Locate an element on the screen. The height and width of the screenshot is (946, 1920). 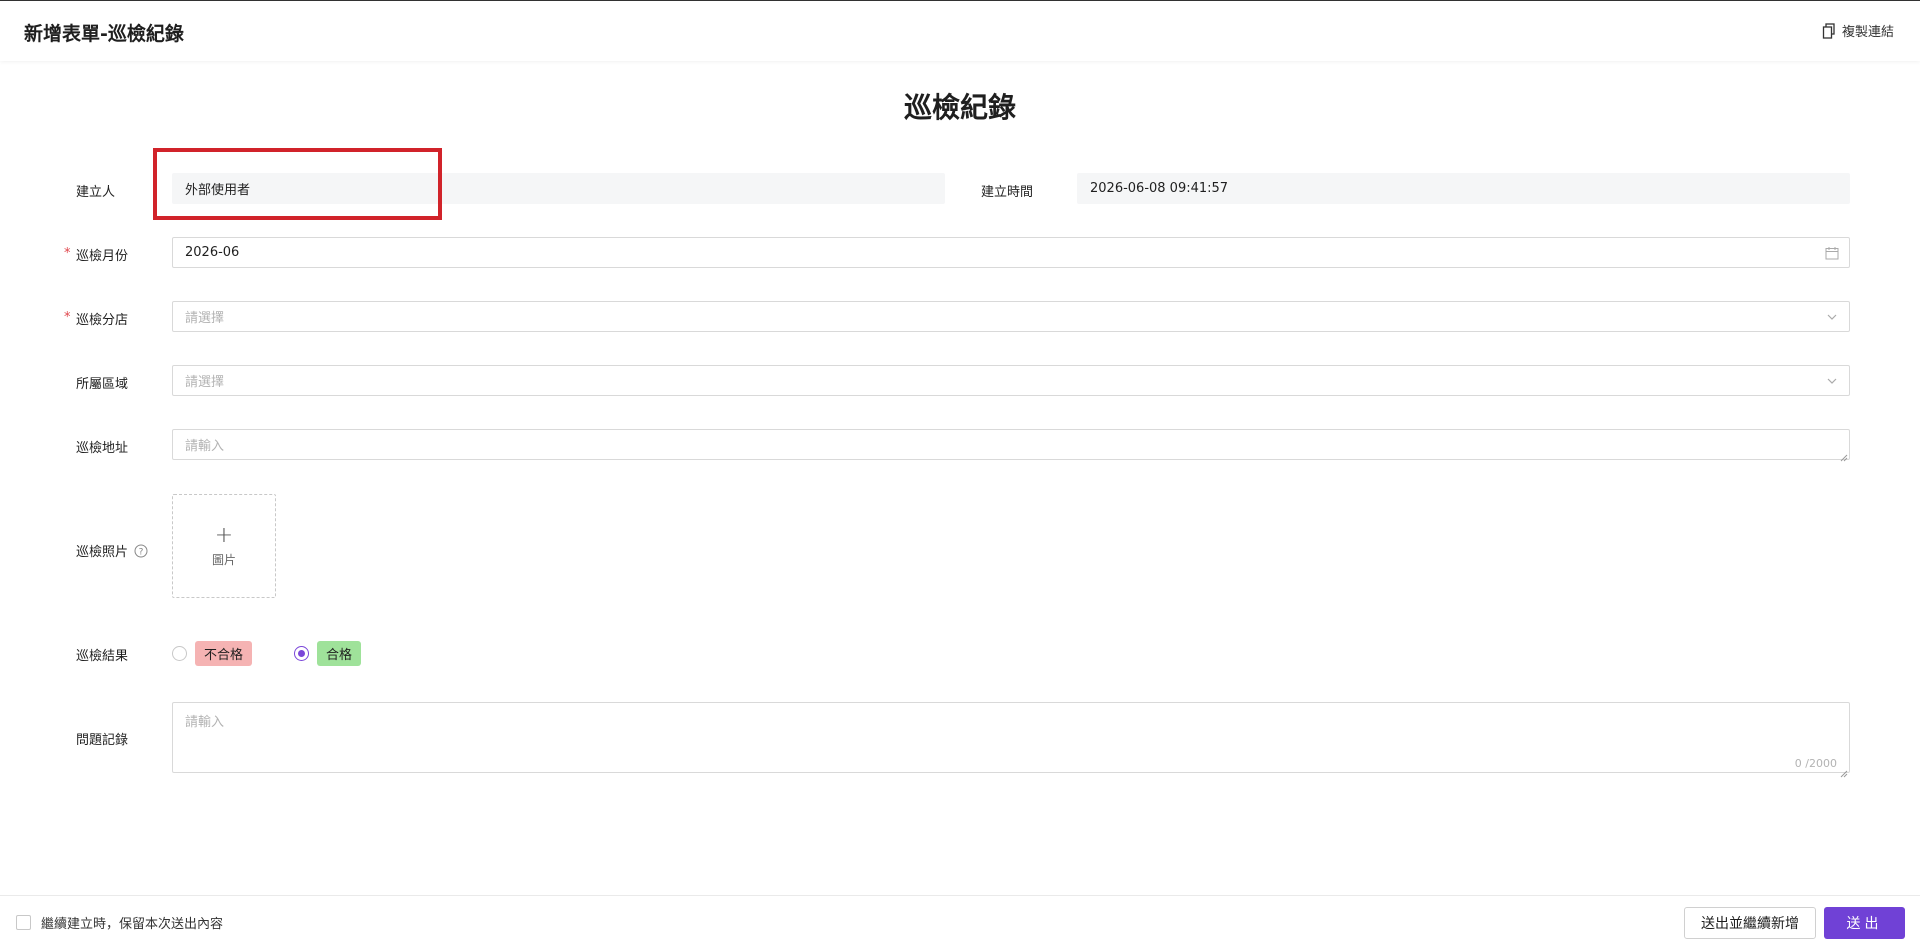
month-value: 2026-06 is located at coordinates (212, 252).